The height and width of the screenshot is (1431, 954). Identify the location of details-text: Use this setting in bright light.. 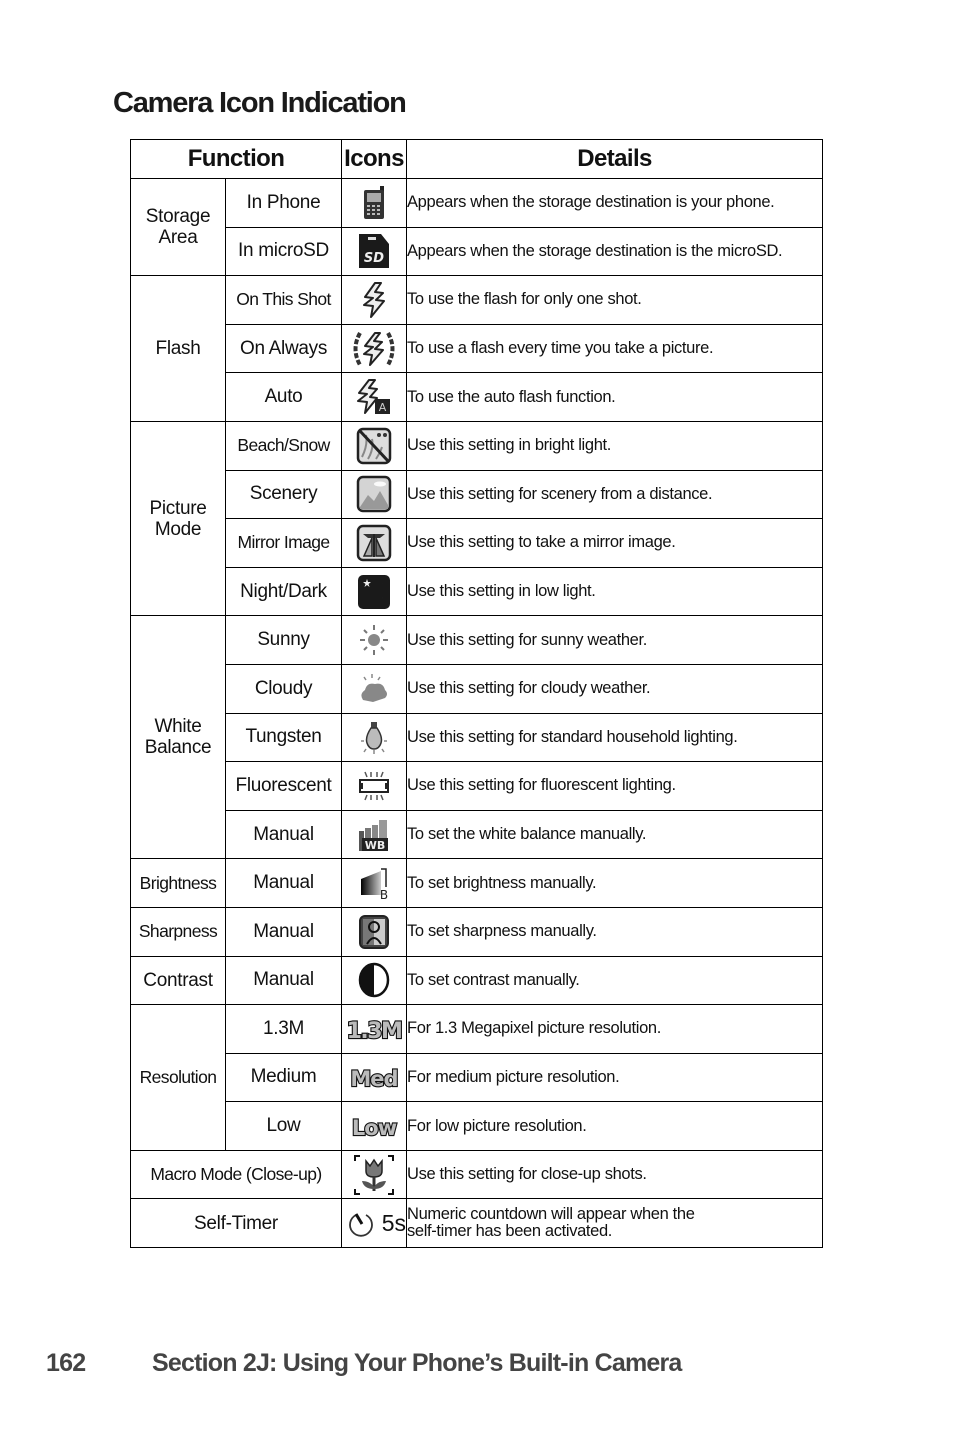
(615, 445).